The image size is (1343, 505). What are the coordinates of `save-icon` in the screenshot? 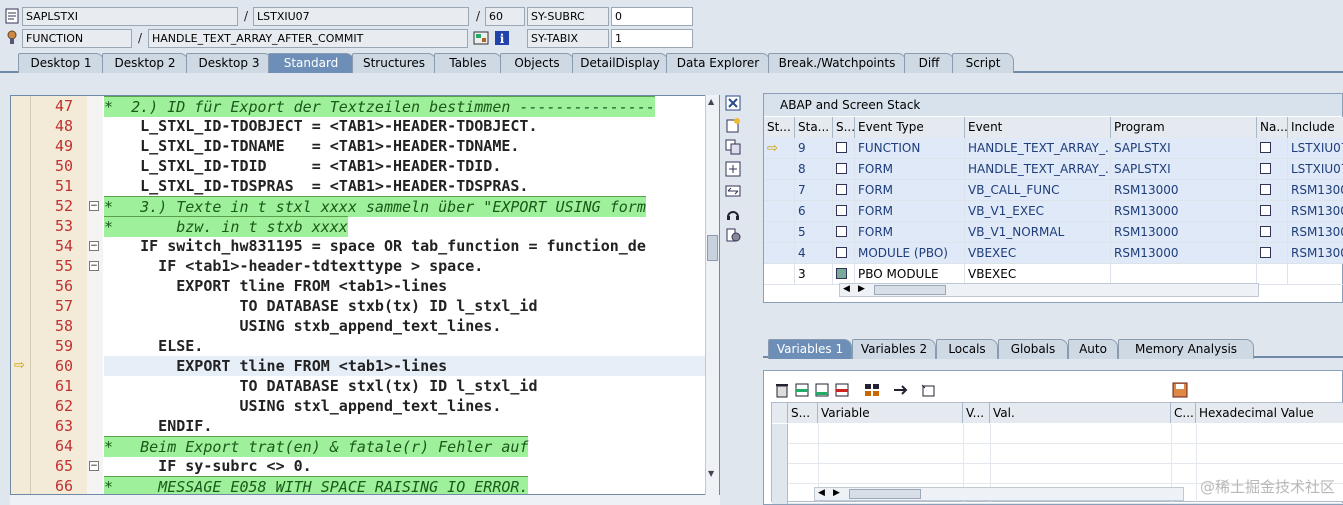 It's located at (1180, 390).